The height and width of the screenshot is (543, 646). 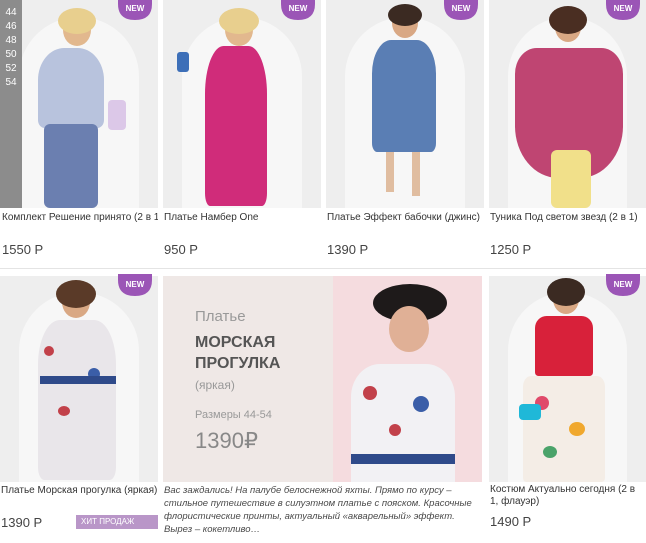 I want to click on product-card-2: NEW Платье Намбер One 950 Р, so click(x=242, y=131).